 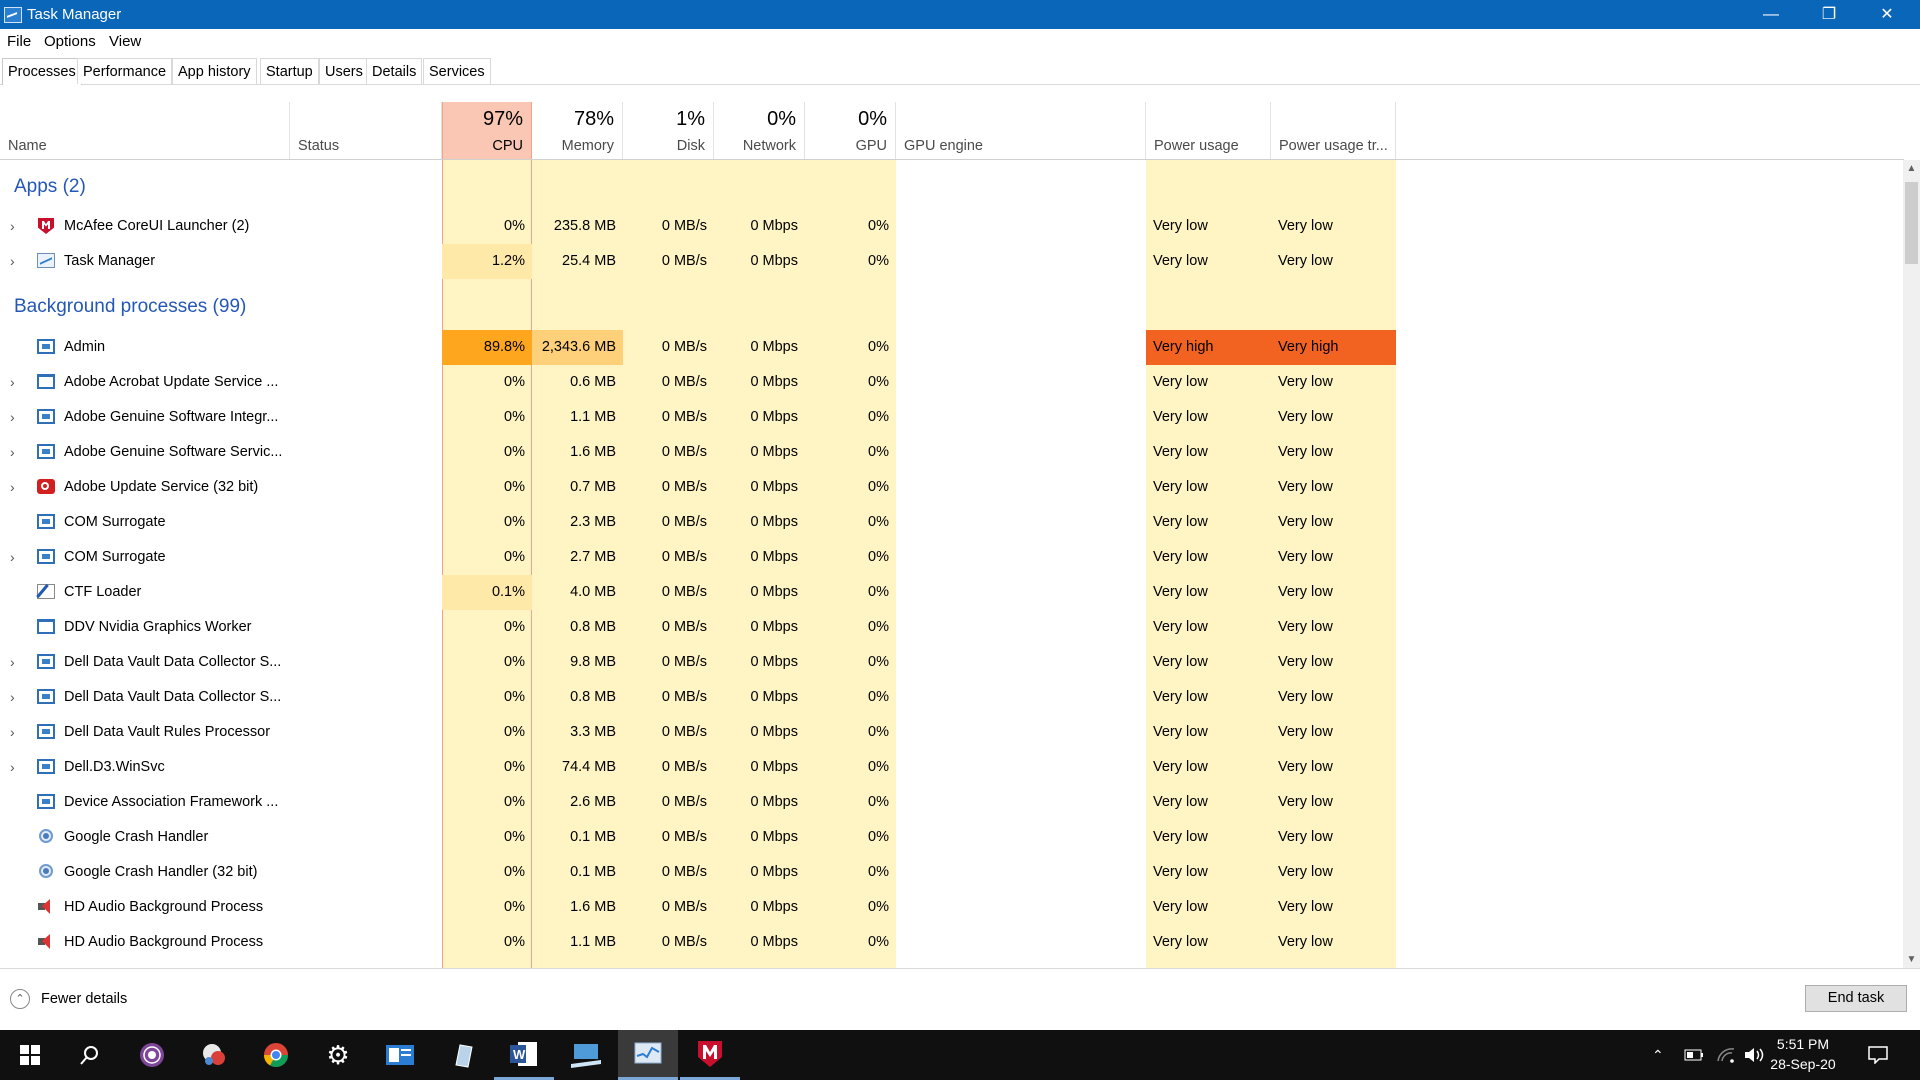 What do you see at coordinates (125, 71) in the screenshot?
I see `tab-performance: Performance` at bounding box center [125, 71].